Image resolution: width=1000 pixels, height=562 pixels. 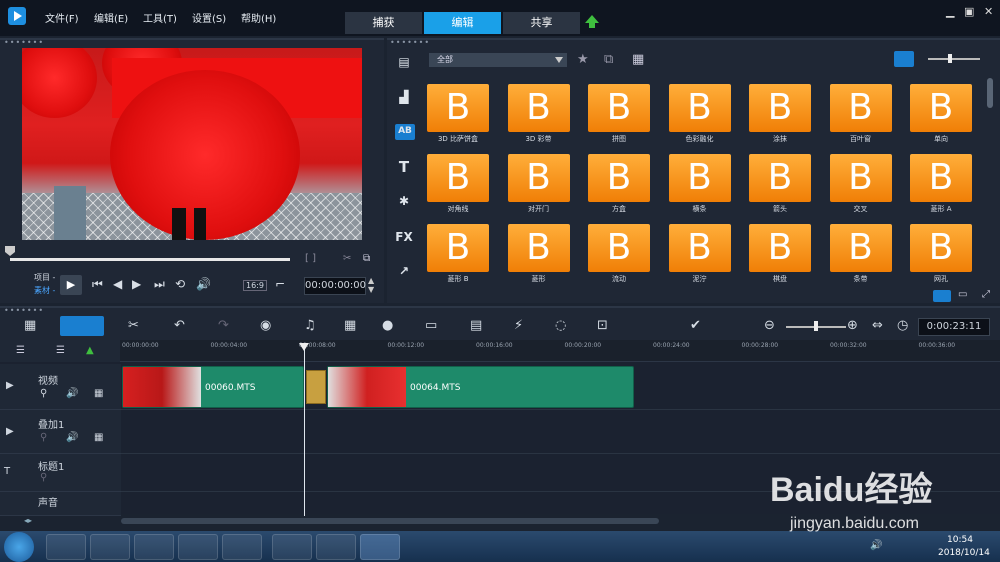 I want to click on timeline-ruler, so click(x=560, y=351).